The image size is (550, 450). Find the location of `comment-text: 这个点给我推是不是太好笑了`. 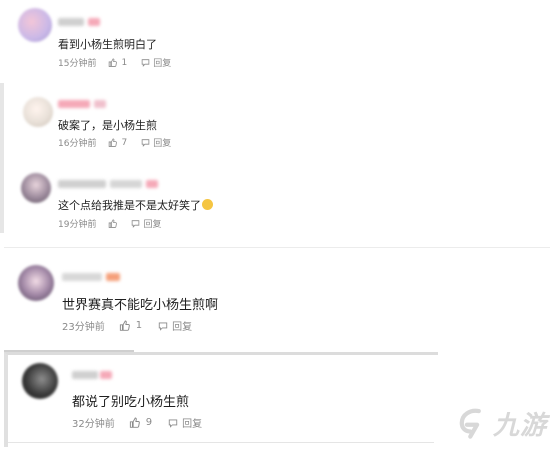

comment-text: 这个点给我推是不是太好笑了 is located at coordinates (135, 205).